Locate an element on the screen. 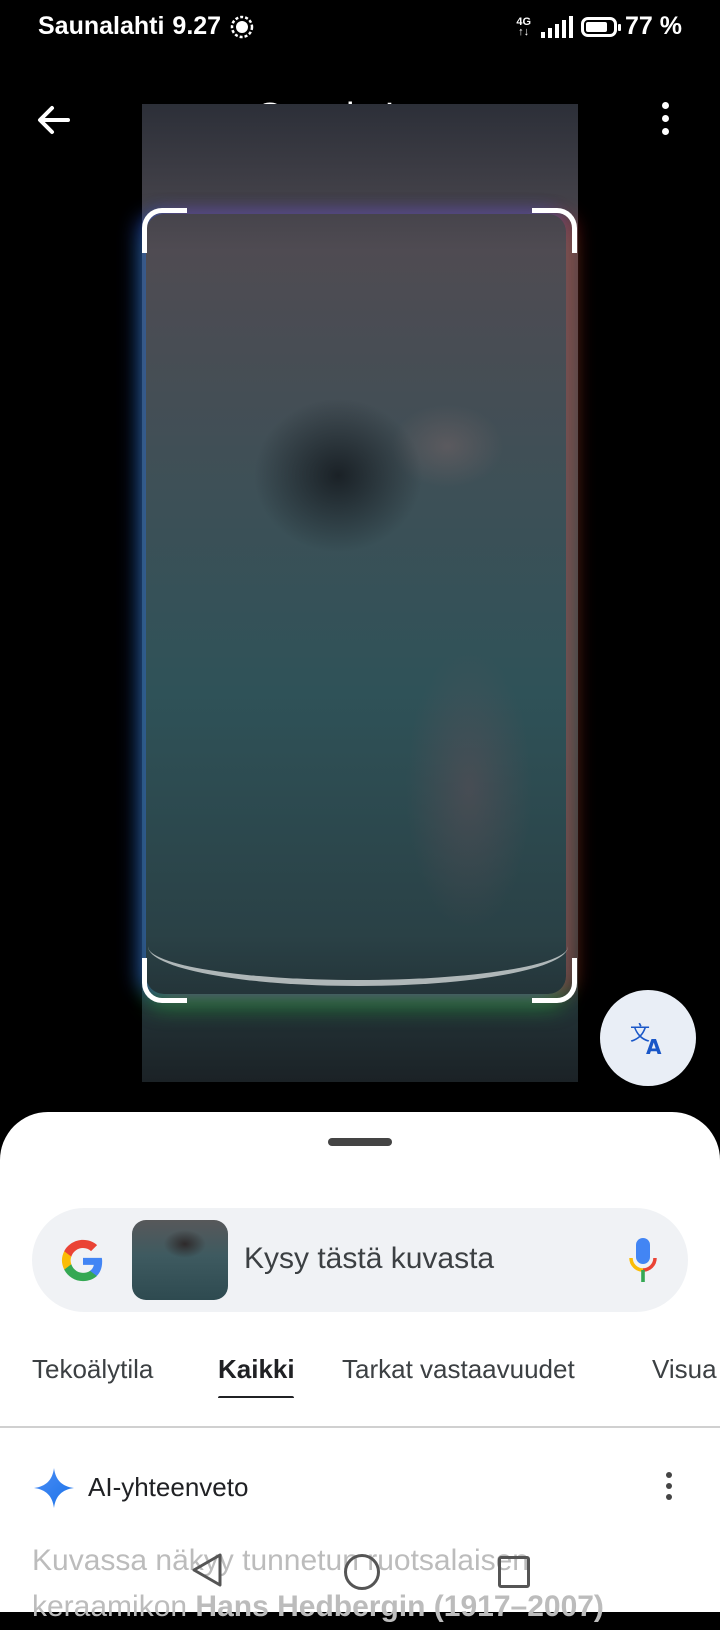 Image resolution: width=720 pixels, height=1630 pixels. active-tab-indicator is located at coordinates (256, 1397).